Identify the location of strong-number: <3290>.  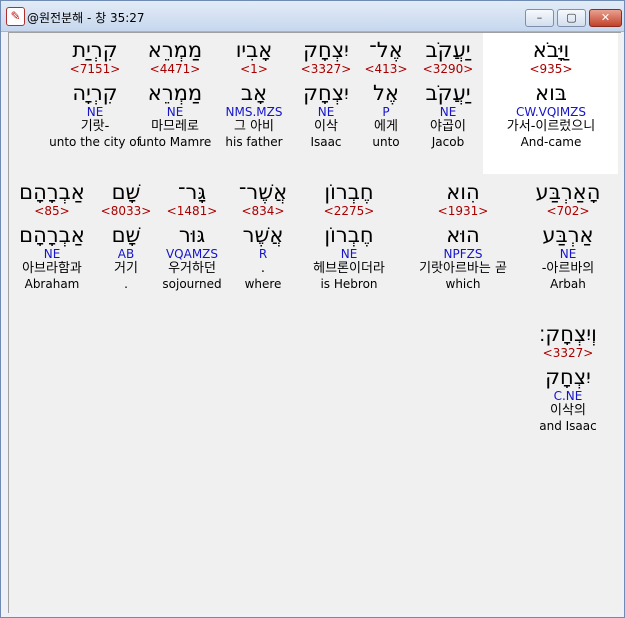
(448, 69).